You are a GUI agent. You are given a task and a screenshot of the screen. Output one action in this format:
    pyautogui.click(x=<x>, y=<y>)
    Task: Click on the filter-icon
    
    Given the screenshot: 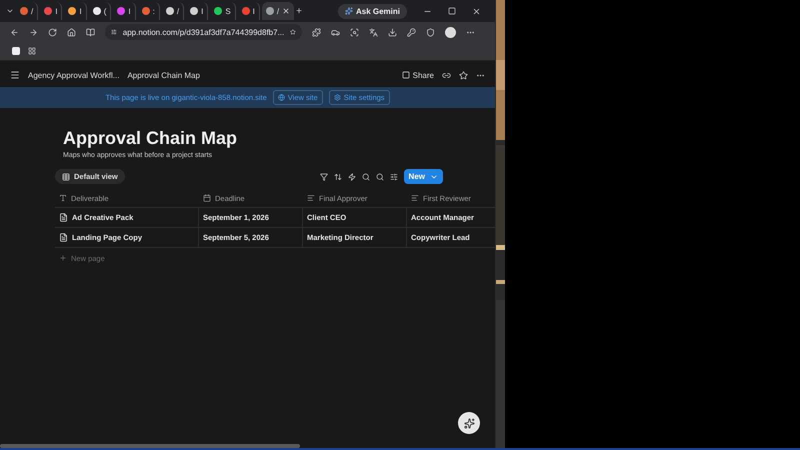 What is the action you would take?
    pyautogui.click(x=324, y=176)
    